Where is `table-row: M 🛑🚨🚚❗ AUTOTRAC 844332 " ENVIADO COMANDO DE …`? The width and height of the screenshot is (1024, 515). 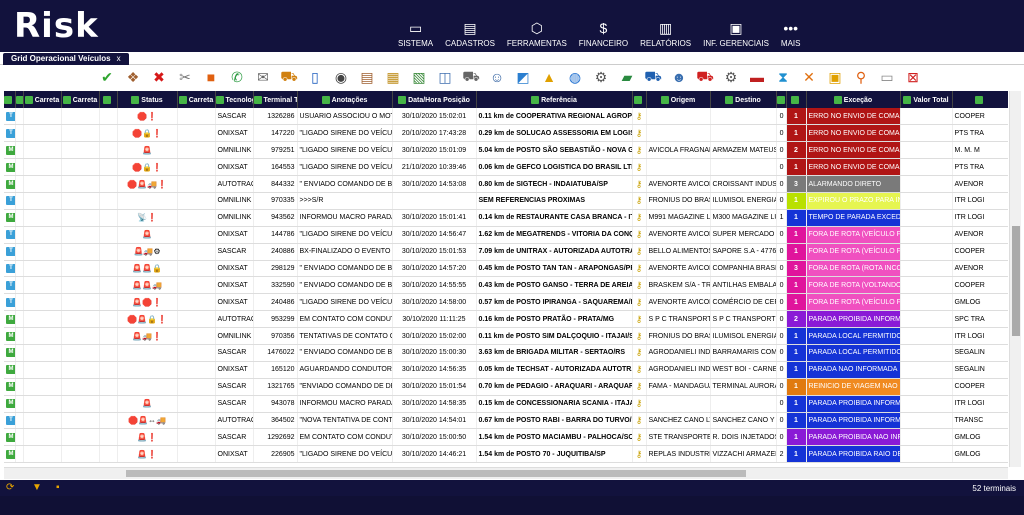 table-row: M 🛑🚨🚚❗ AUTOTRAC 844332 " ENVIADO COMANDO DE … is located at coordinates (506, 184).